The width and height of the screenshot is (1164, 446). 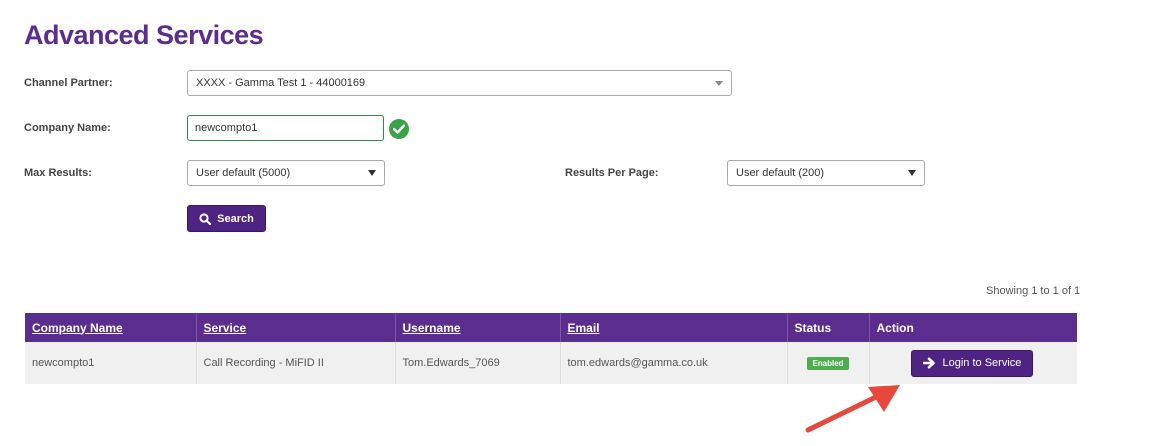 What do you see at coordinates (296, 327) in the screenshot?
I see `column-header-service: Service` at bounding box center [296, 327].